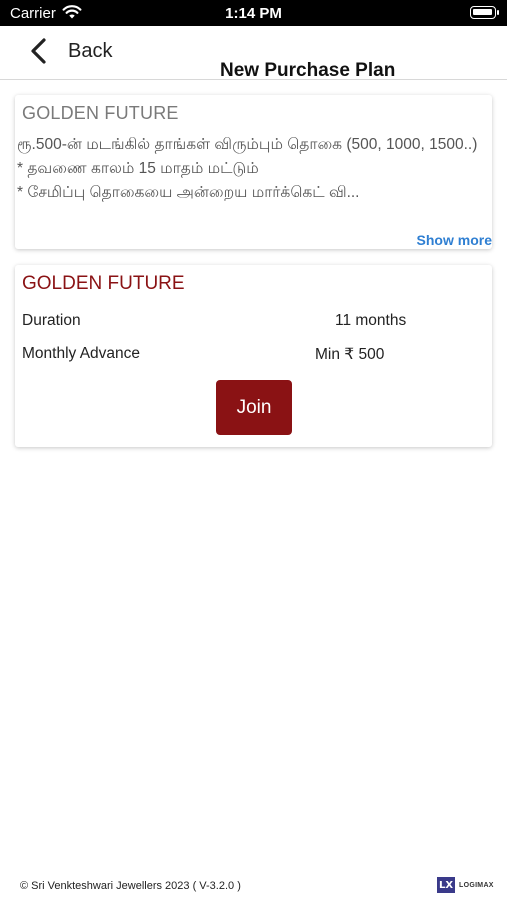 The height and width of the screenshot is (900, 507). Describe the element at coordinates (371, 320) in the screenshot. I see `duration-value: 11 months` at that location.